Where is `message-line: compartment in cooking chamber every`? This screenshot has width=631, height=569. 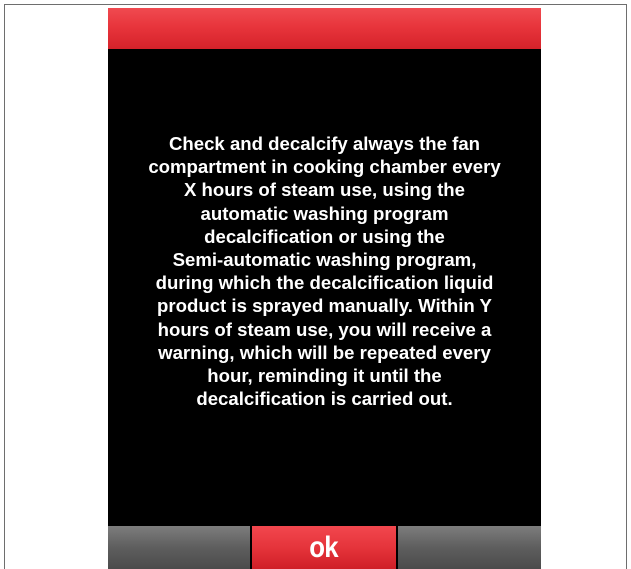
message-line: compartment in cooking chamber every is located at coordinates (324, 167).